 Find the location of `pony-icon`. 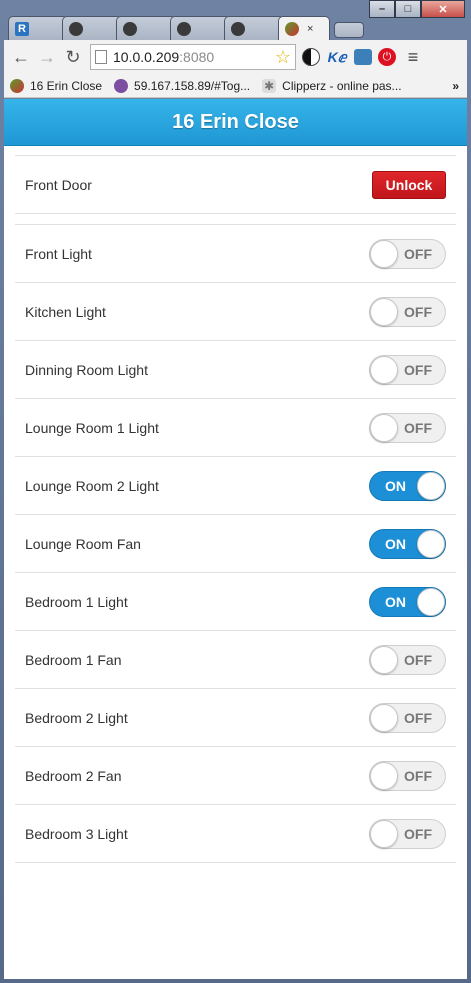

pony-icon is located at coordinates (121, 85).